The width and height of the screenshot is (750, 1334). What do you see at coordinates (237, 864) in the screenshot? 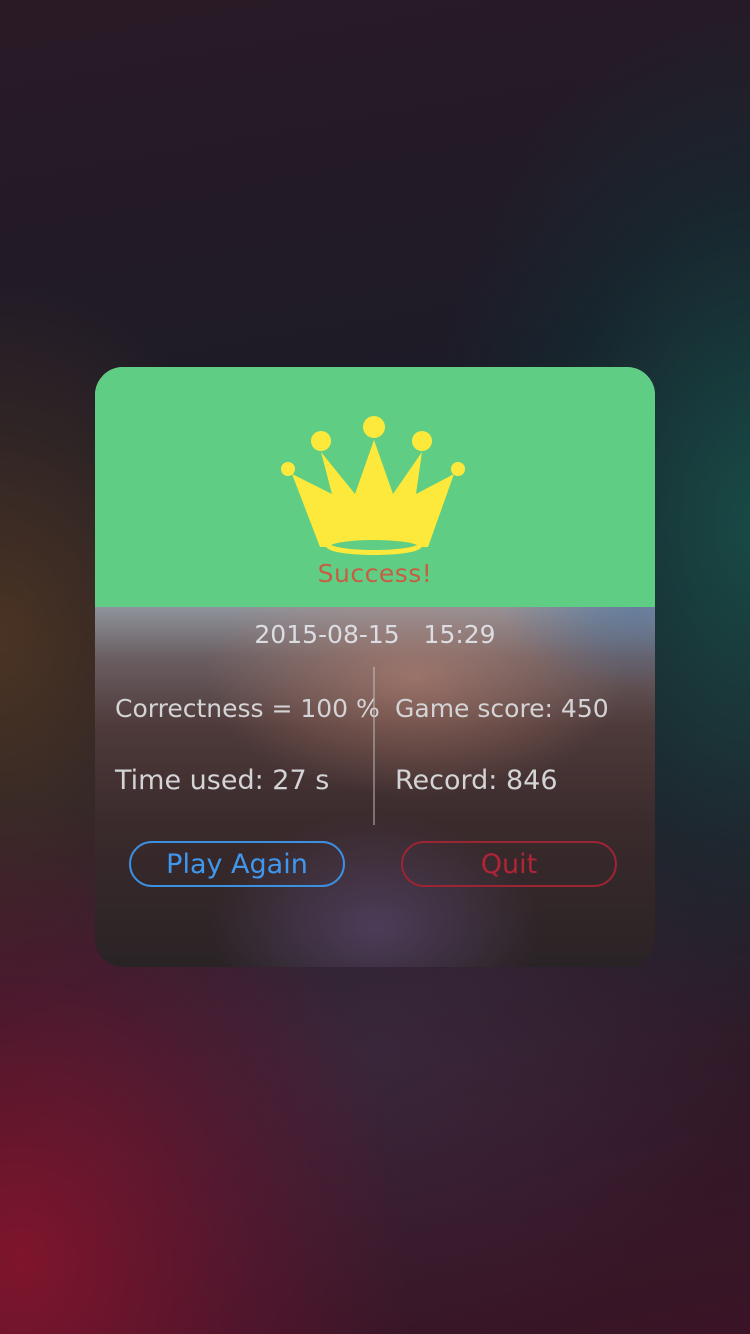
I see `play-again-button: Play Again` at bounding box center [237, 864].